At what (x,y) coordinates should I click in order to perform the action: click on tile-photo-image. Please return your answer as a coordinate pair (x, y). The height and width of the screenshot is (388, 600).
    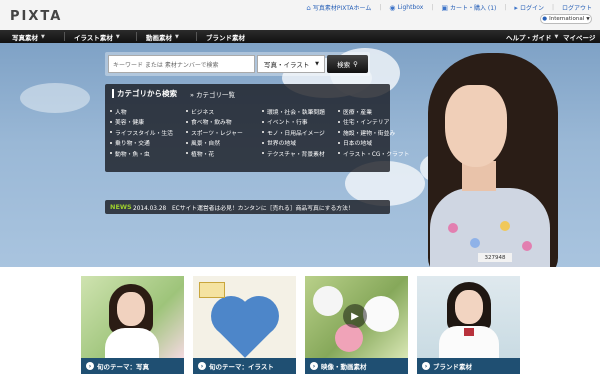
    Looking at the image, I should click on (132, 317).